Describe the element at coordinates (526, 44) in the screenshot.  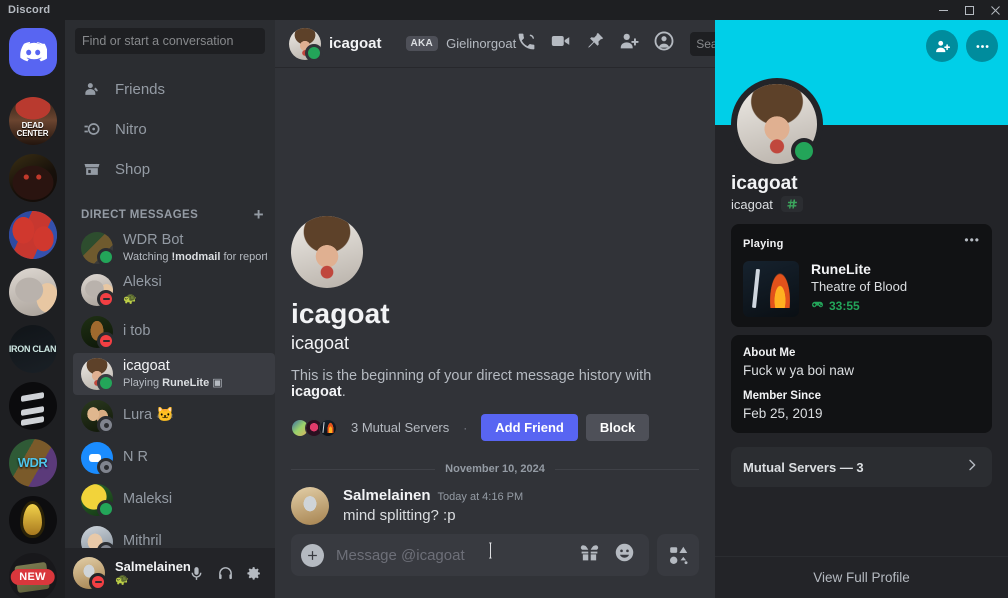
I see `start-voice-call-icon` at that location.